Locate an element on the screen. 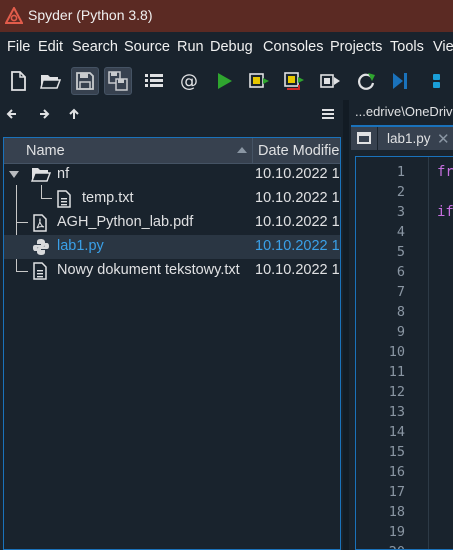  at-icon: @ is located at coordinates (189, 81).